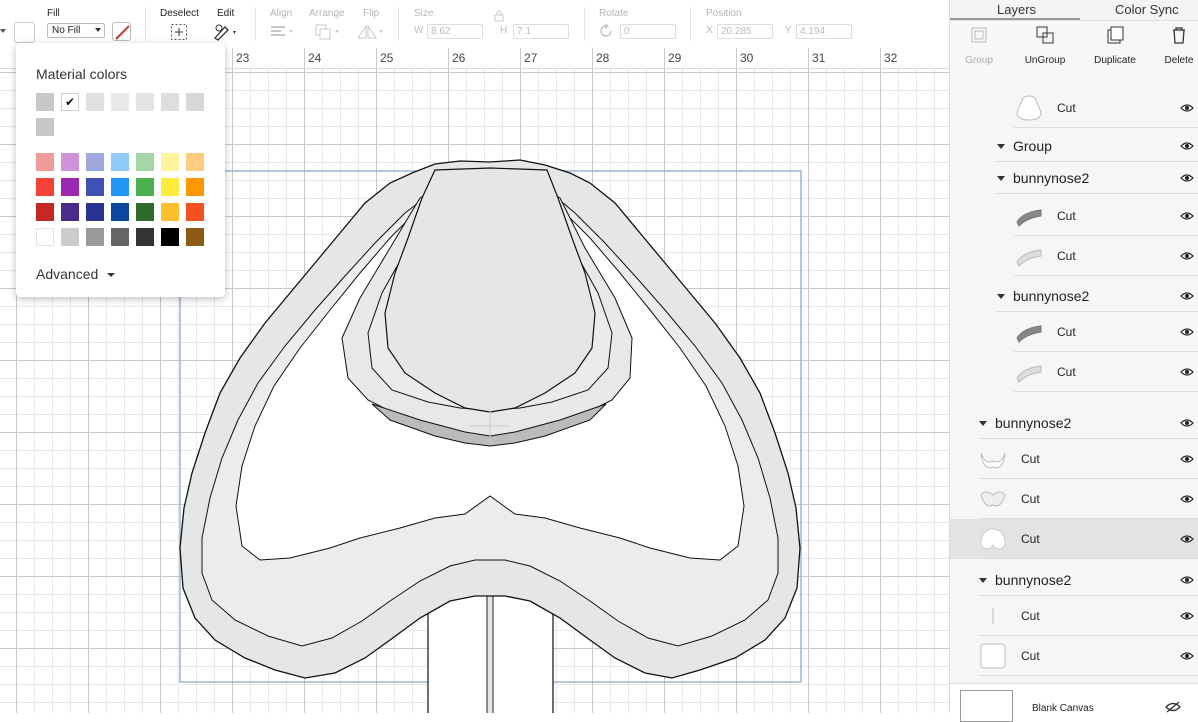 The image size is (1198, 722). What do you see at coordinates (1045, 44) in the screenshot?
I see `ungroup-button: UnGroup` at bounding box center [1045, 44].